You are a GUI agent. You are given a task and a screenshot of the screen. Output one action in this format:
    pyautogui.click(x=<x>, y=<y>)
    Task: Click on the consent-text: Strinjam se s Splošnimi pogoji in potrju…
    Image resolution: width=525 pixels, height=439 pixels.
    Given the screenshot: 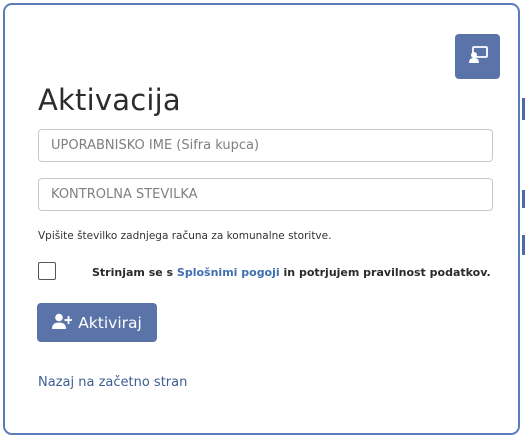 What is the action you would take?
    pyautogui.click(x=291, y=272)
    